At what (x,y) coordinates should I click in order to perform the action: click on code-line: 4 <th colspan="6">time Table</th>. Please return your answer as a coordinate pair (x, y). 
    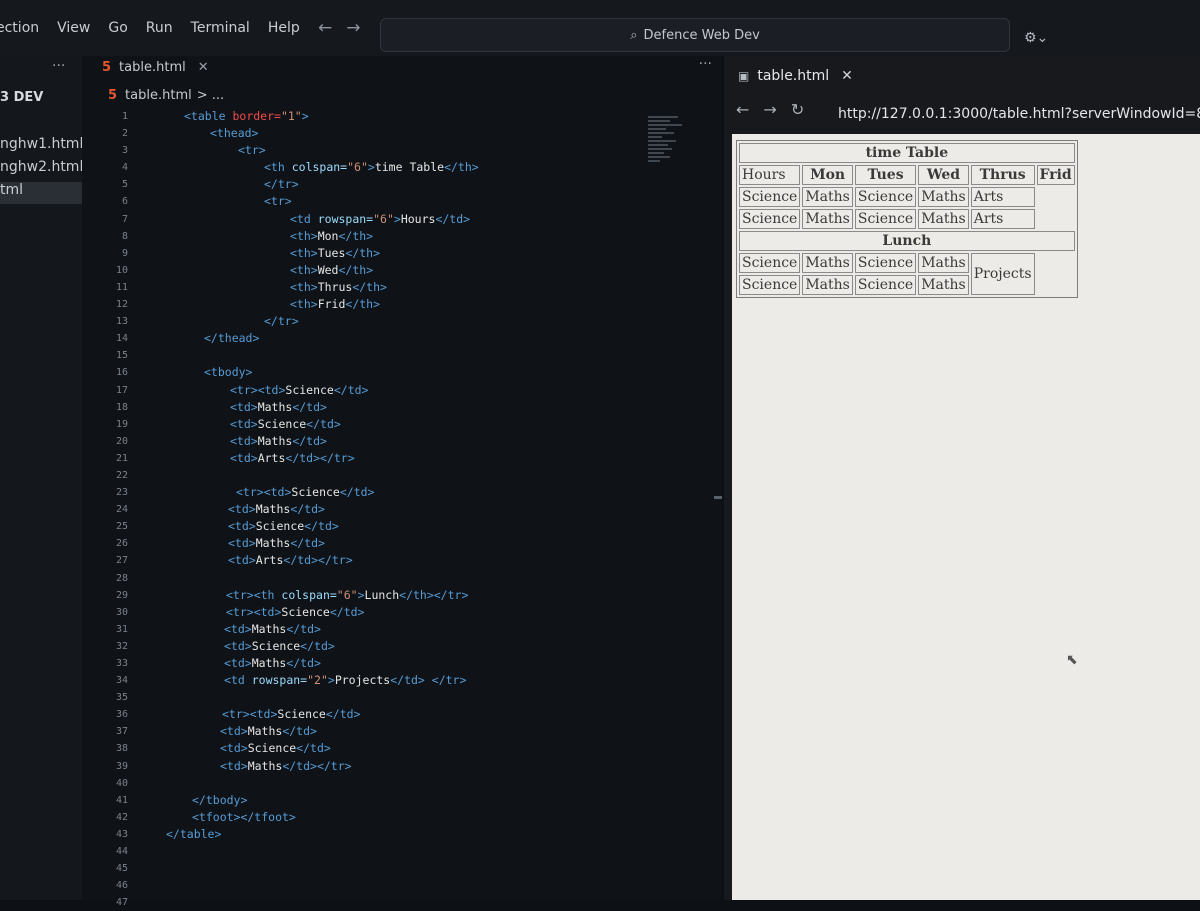
    Looking at the image, I should click on (402, 167).